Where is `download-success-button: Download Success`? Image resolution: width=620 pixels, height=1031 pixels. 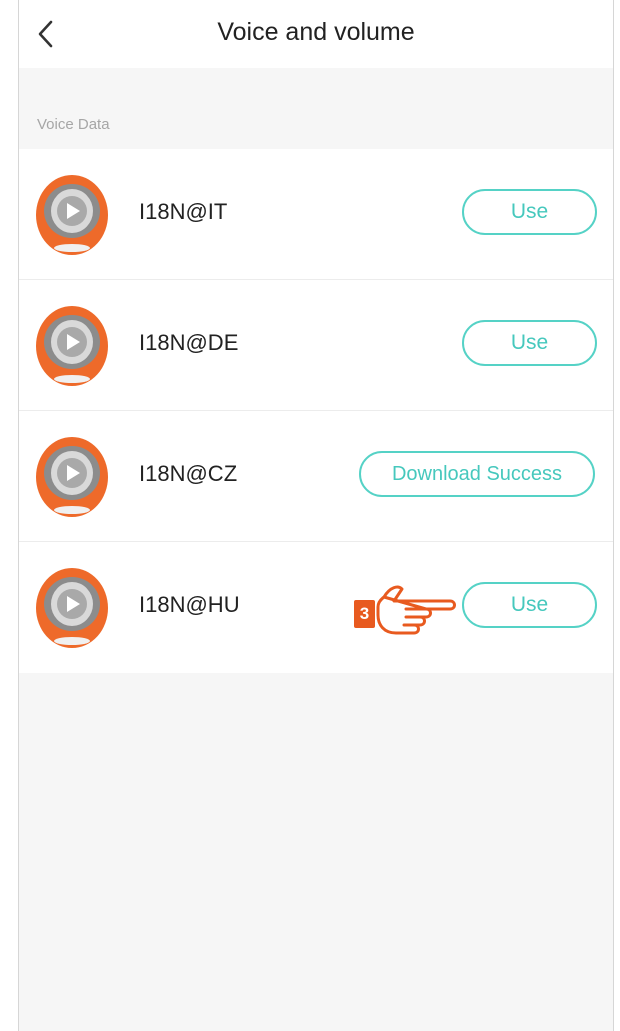 download-success-button: Download Success is located at coordinates (477, 474).